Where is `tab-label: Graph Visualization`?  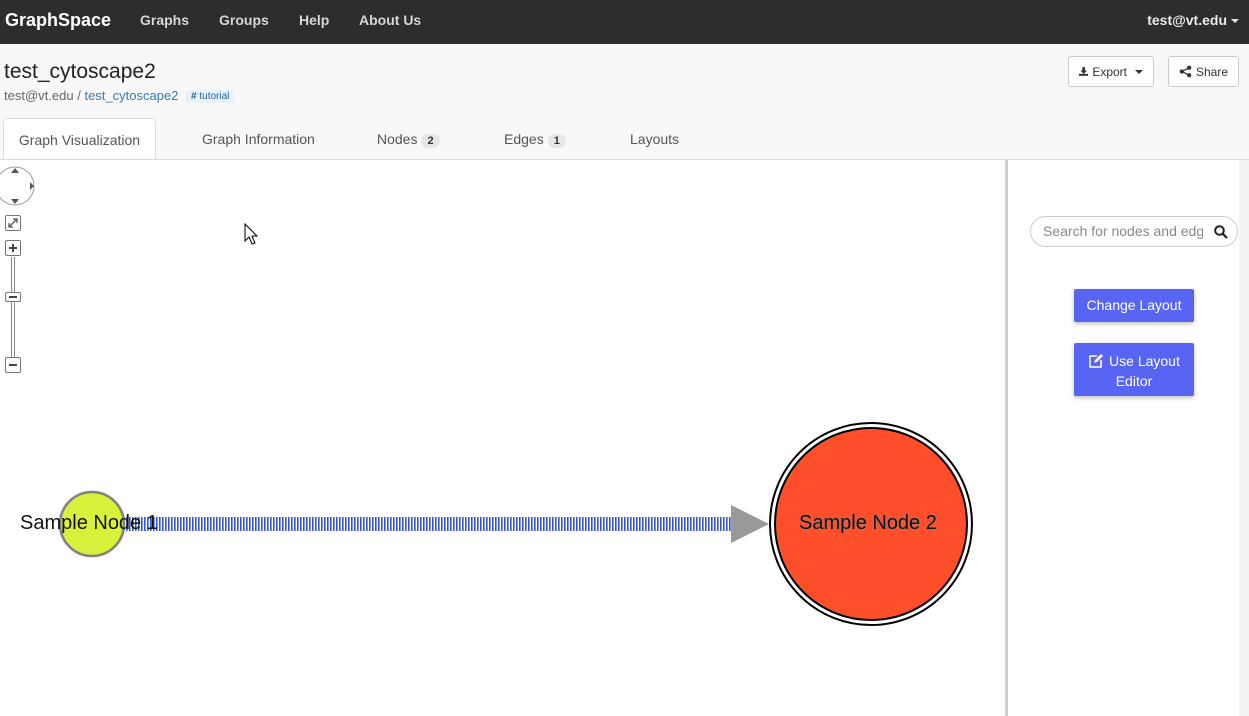 tab-label: Graph Visualization is located at coordinates (79, 140).